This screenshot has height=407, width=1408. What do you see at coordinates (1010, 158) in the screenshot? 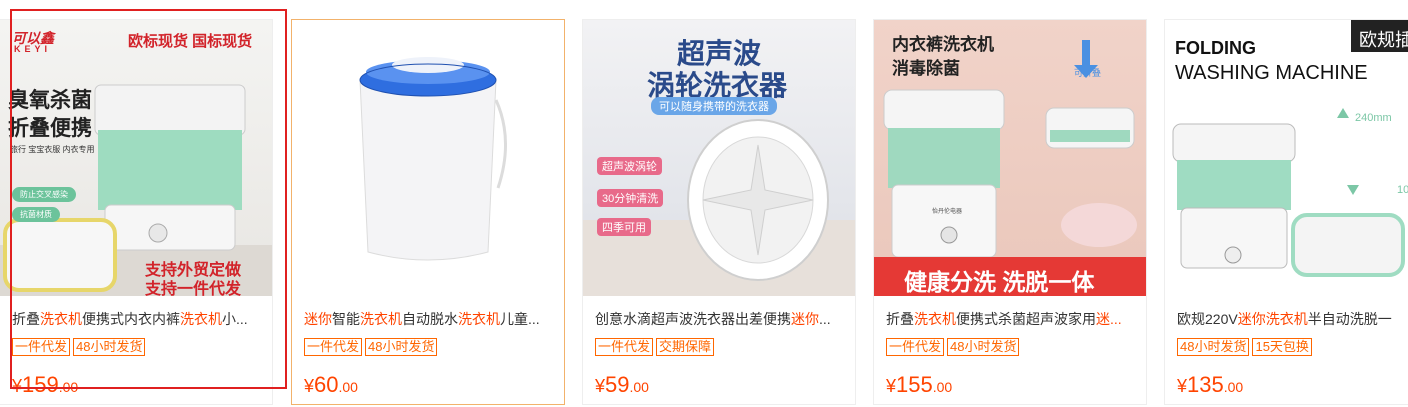
I see `product-image: 内衣裤洗衣机 消毒除菌 可折叠 怡丹伦电器 健康分洗 洗脱一体` at bounding box center [1010, 158].